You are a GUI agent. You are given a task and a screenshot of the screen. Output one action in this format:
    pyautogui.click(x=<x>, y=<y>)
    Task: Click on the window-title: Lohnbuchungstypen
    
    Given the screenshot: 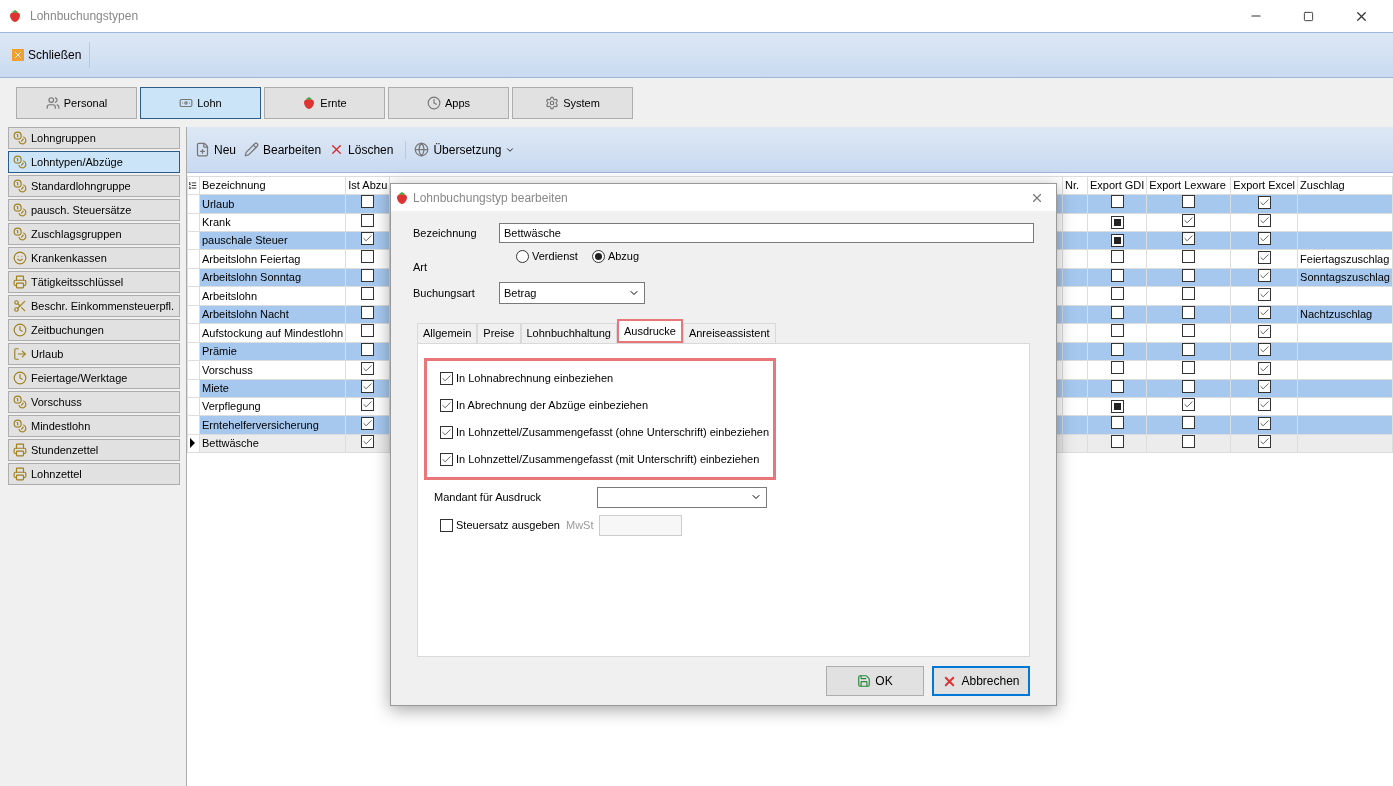 What is the action you would take?
    pyautogui.click(x=84, y=16)
    